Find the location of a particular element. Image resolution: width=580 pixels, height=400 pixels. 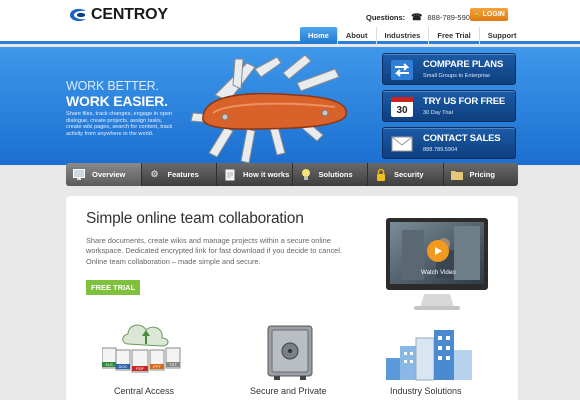

top-nav-home: Home is located at coordinates (318, 35).